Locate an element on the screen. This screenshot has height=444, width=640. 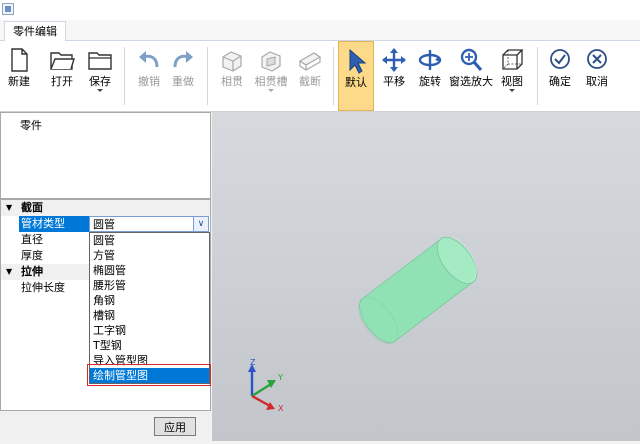
pan-button: 平移 is located at coordinates (394, 76).